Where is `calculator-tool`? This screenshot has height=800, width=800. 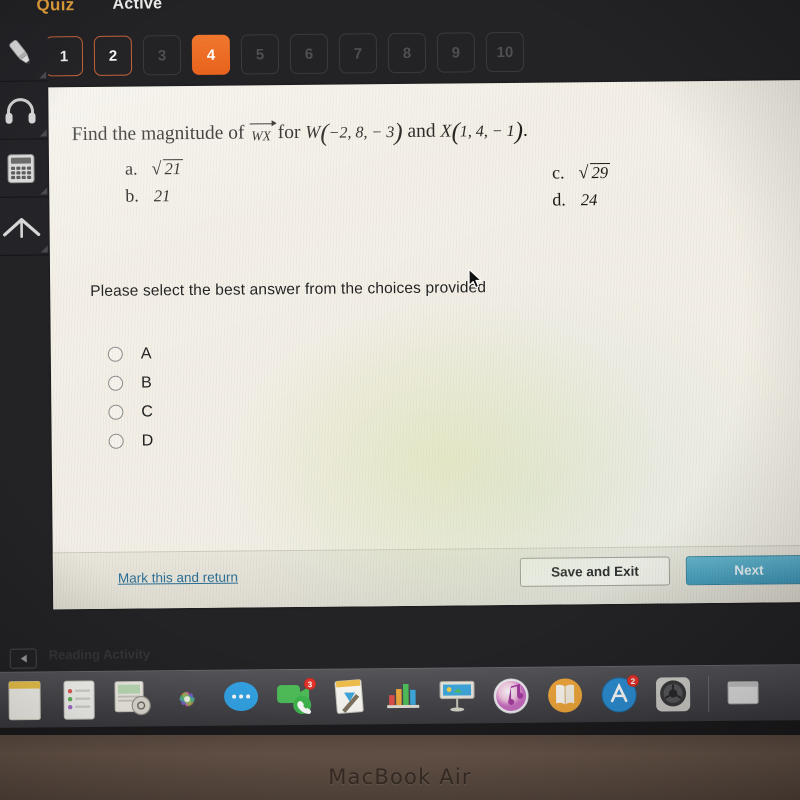
calculator-tool is located at coordinates (25, 168).